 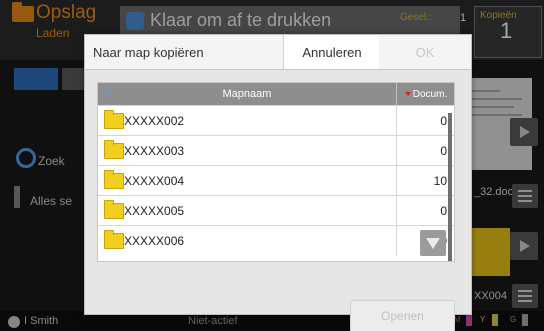 I want to click on sort-descending-icon, so click(x=407, y=94).